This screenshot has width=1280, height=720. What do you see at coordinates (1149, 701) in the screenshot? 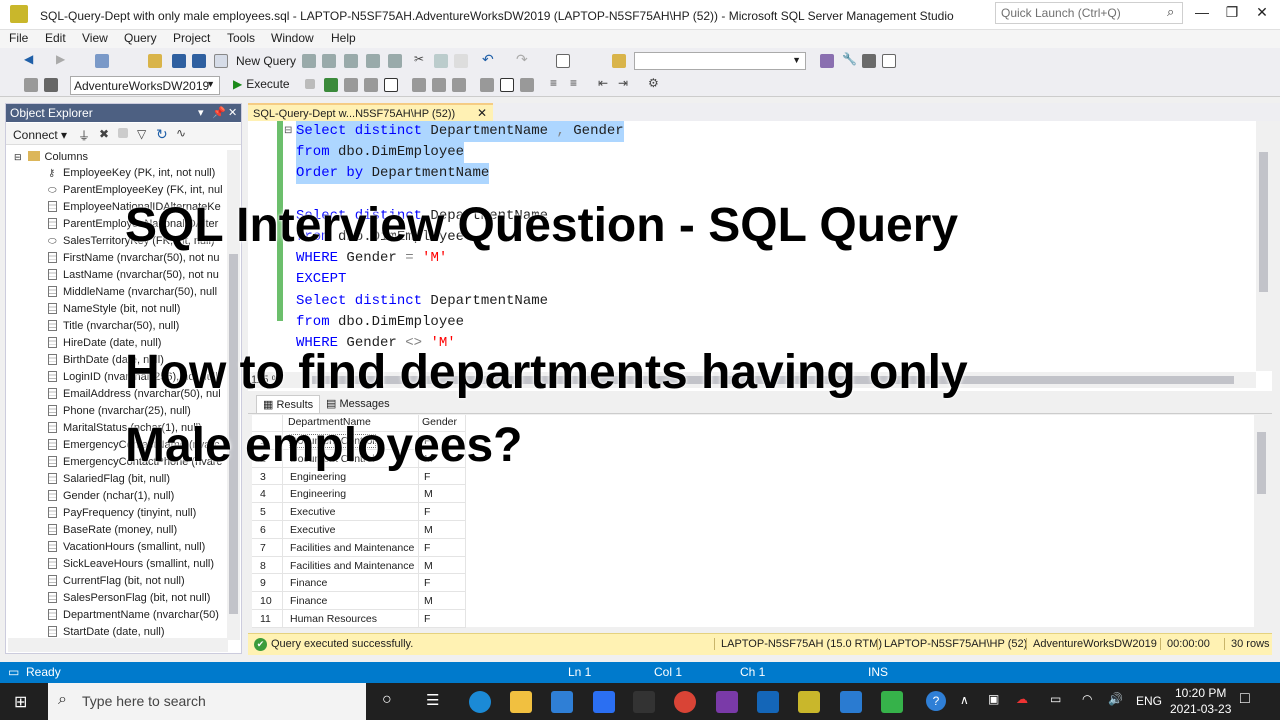
I see `input-language: ENG` at bounding box center [1149, 701].